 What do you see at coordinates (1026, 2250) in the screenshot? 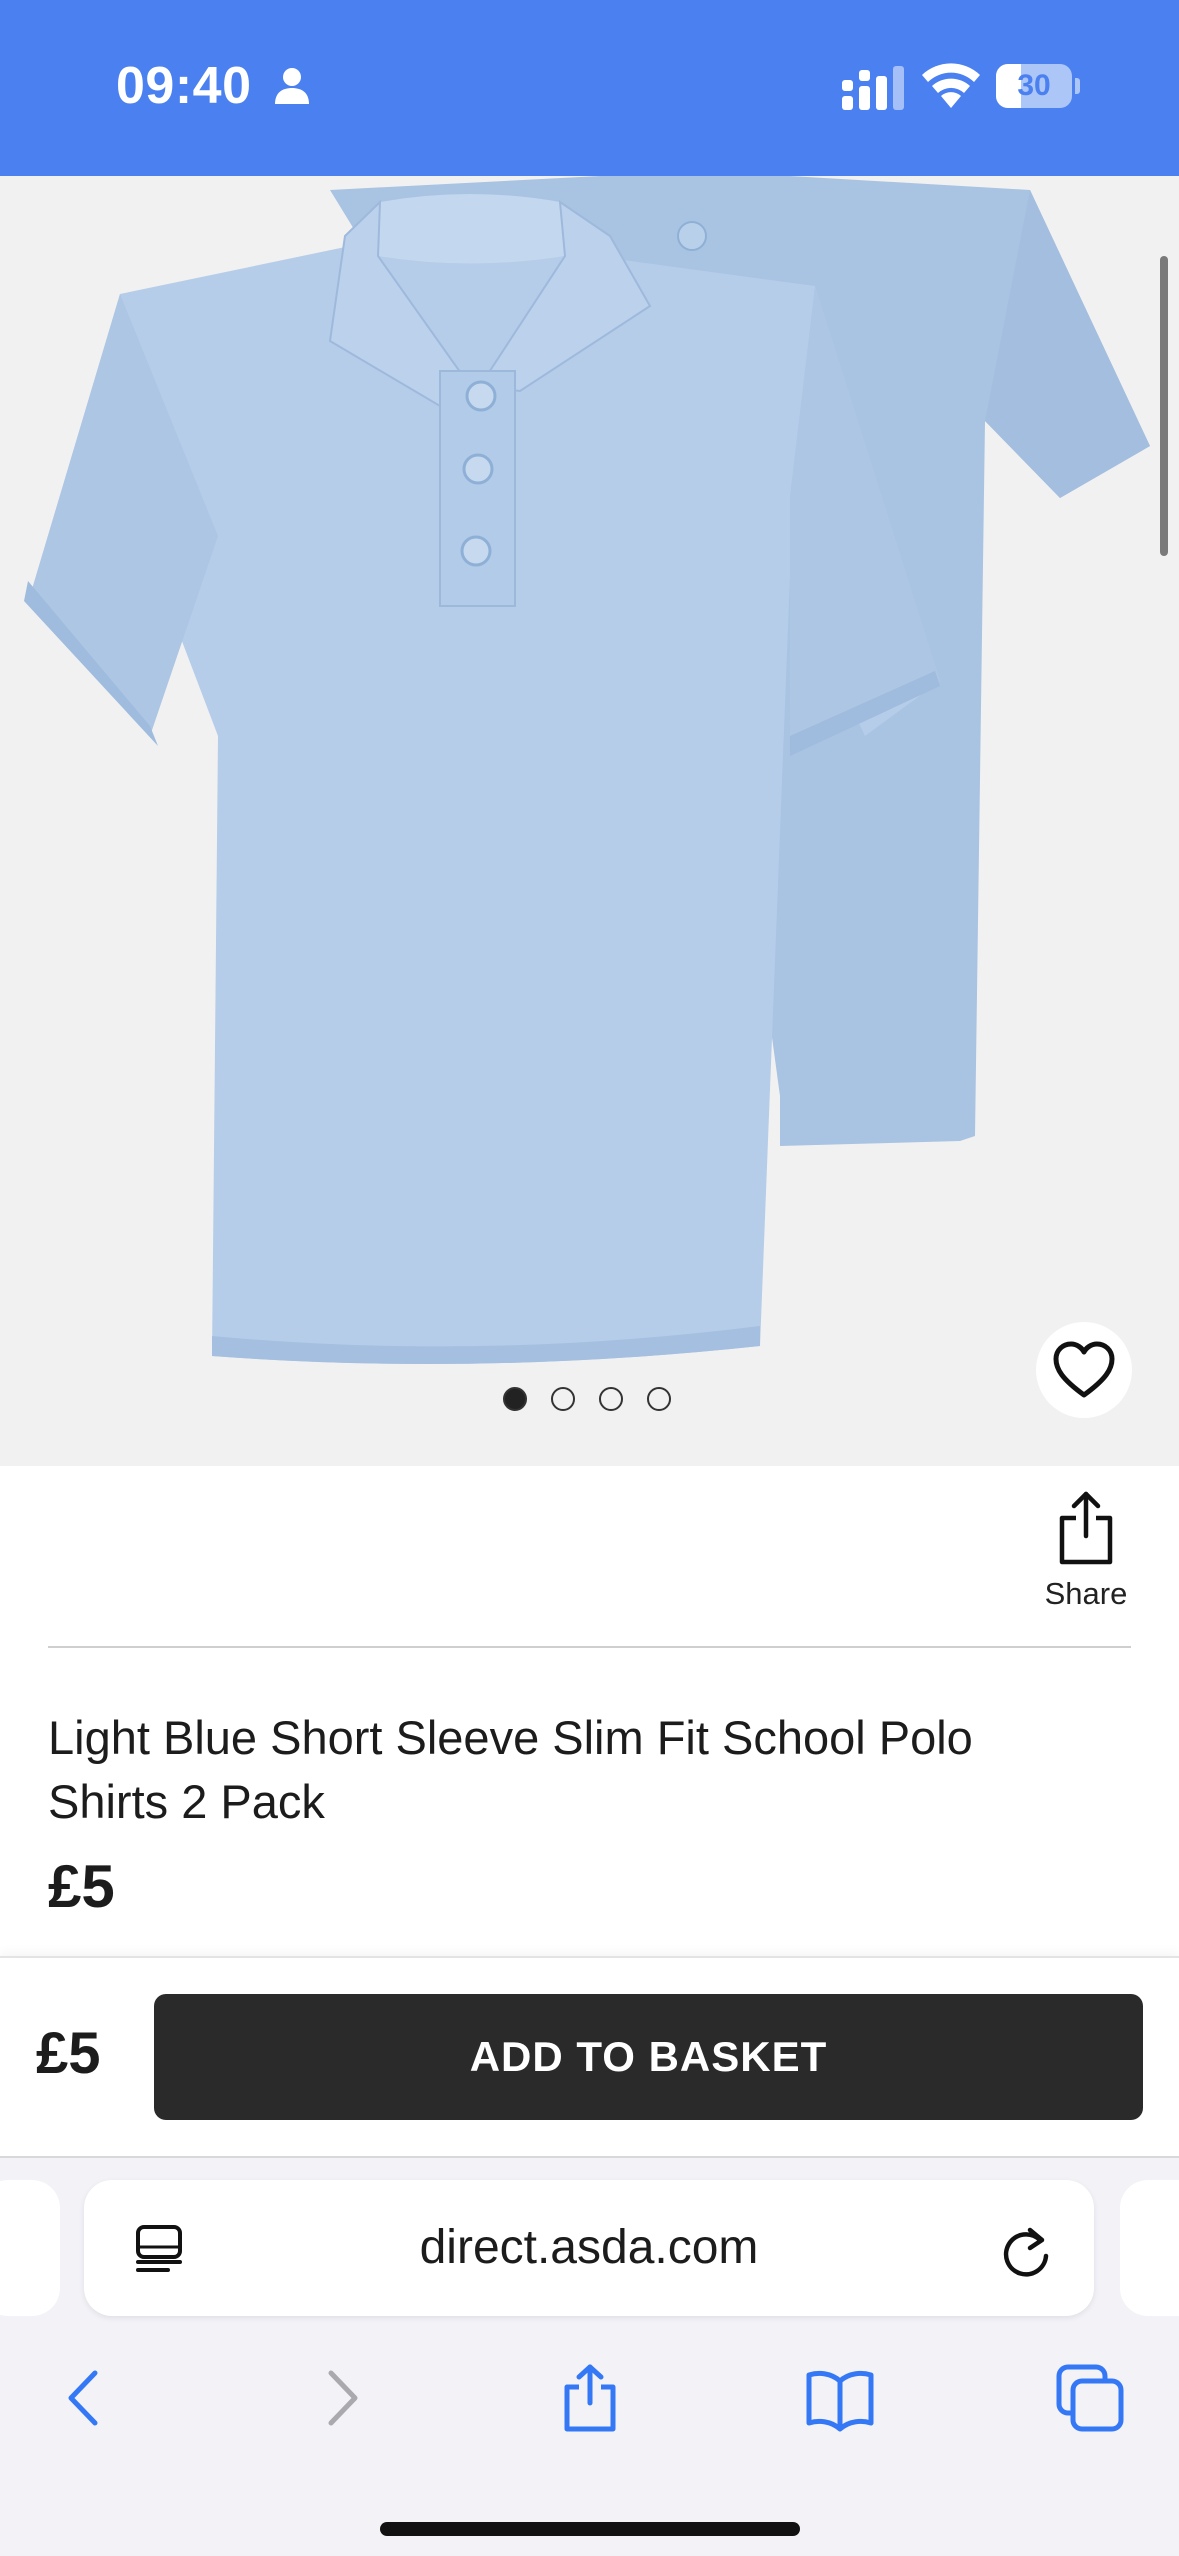
I see `reload-icon` at bounding box center [1026, 2250].